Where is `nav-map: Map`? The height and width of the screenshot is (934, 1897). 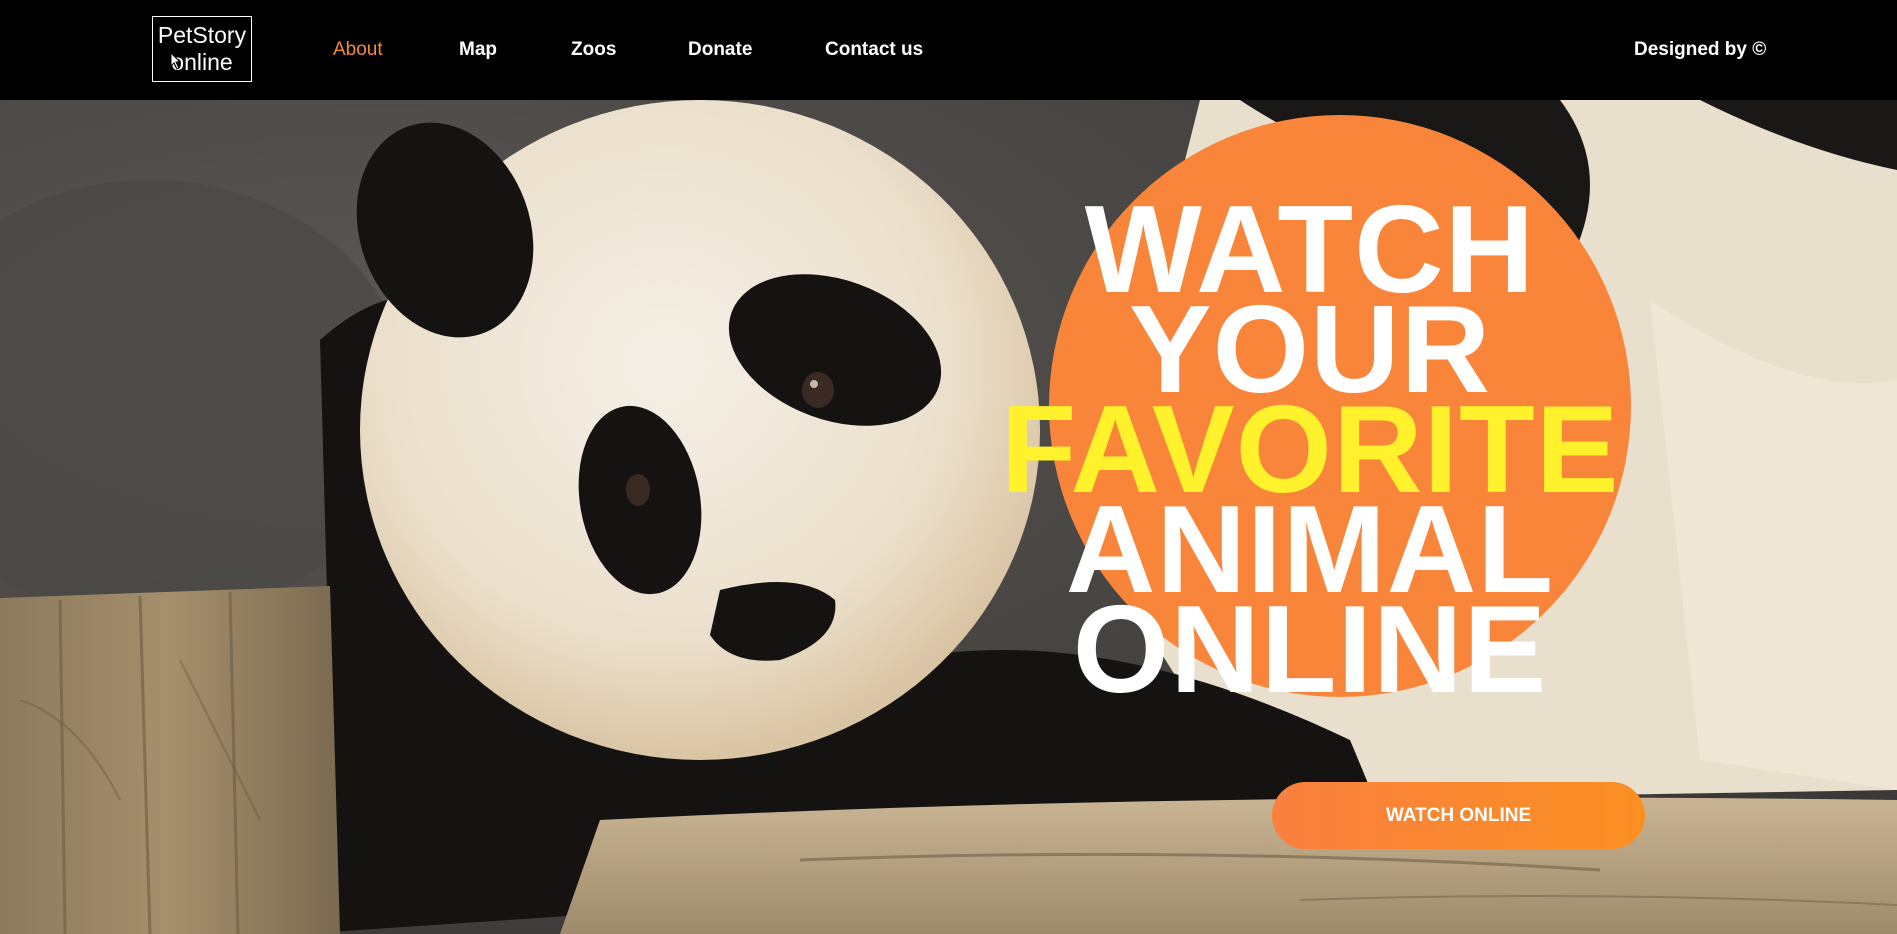 nav-map: Map is located at coordinates (478, 50).